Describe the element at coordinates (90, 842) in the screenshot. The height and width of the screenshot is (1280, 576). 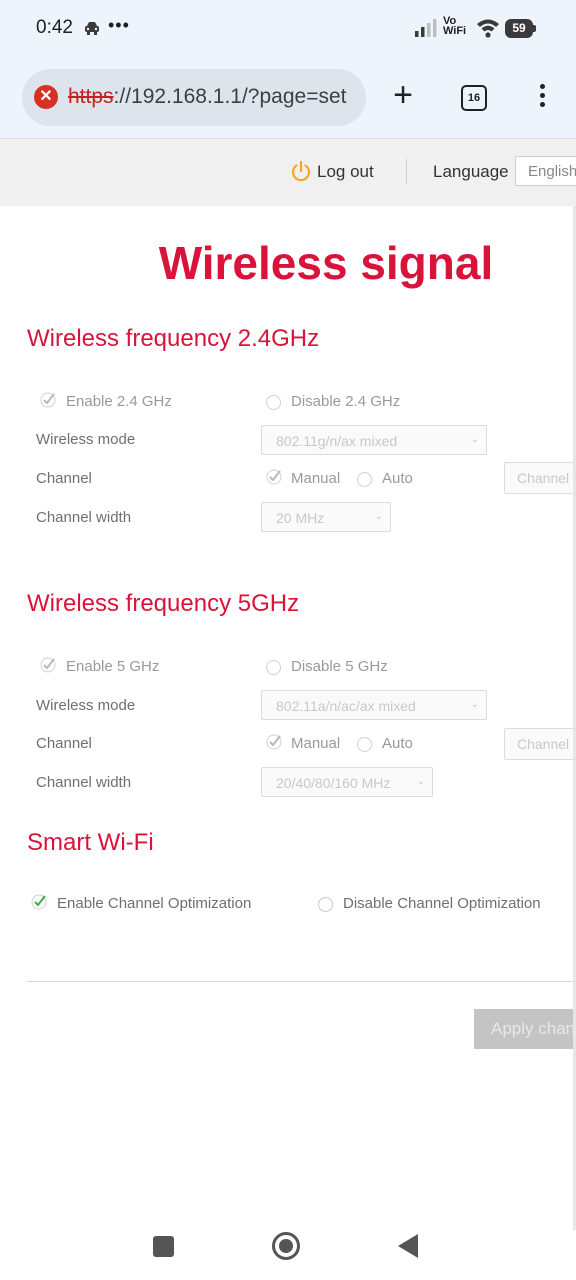
I see `section-title-smart-wifi: Smart Wi-Fi` at that location.